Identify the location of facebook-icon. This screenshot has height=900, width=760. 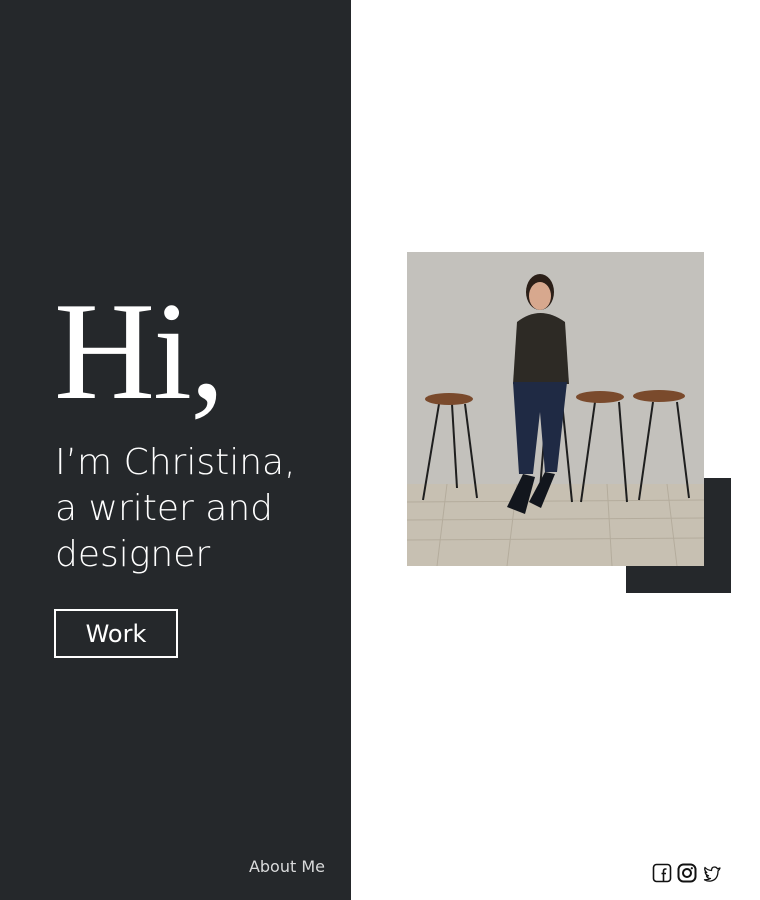
(662, 873).